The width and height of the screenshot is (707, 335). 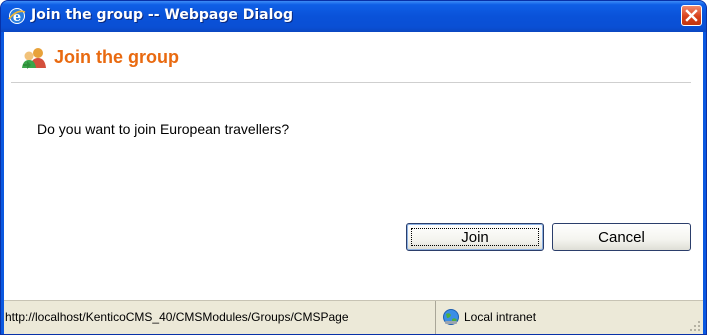 I want to click on resize-grip-icon, so click(x=695, y=326).